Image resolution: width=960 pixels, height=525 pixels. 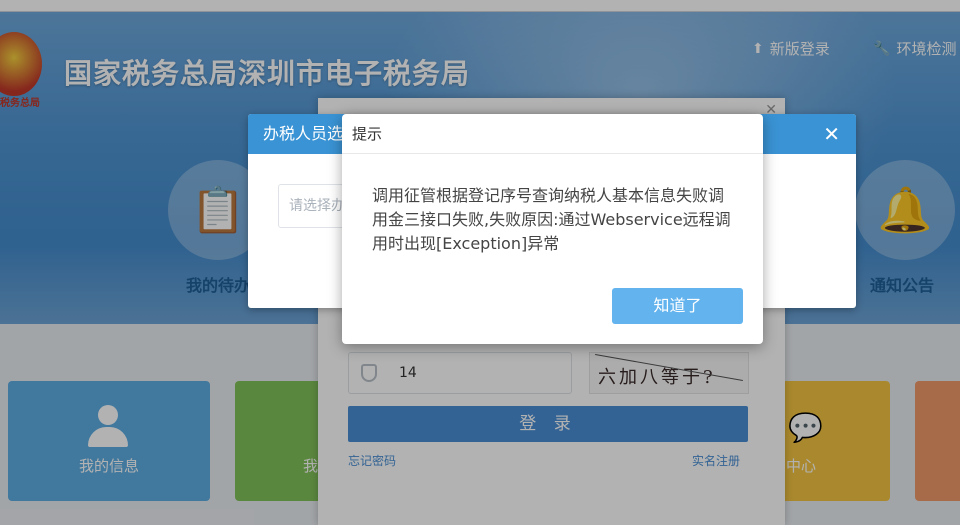 What do you see at coordinates (303, 133) in the screenshot?
I see `agent-dialog-title: 办税人员选` at bounding box center [303, 133].